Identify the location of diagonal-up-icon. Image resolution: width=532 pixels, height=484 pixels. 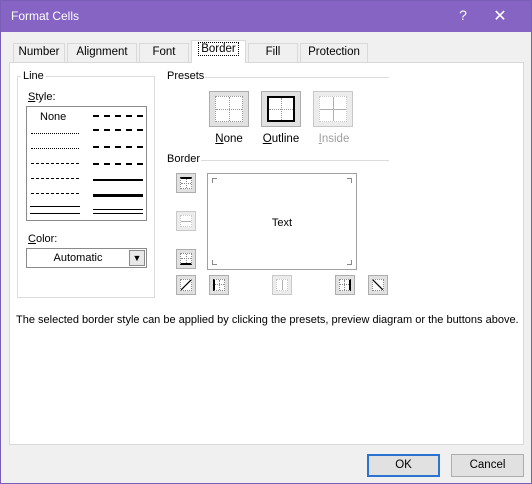
(186, 285).